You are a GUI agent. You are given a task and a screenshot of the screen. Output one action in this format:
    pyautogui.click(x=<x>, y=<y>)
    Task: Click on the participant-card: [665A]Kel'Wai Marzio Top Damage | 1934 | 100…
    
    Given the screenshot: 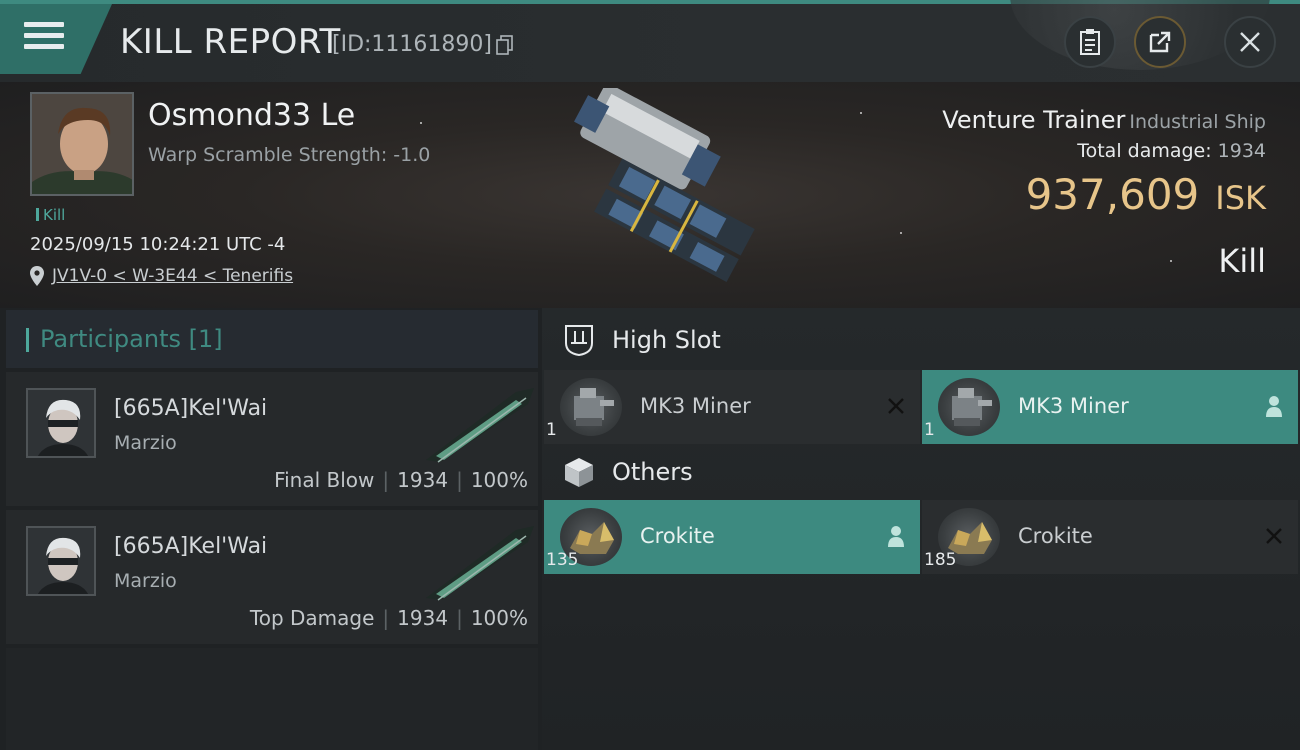 What is the action you would take?
    pyautogui.click(x=272, y=577)
    